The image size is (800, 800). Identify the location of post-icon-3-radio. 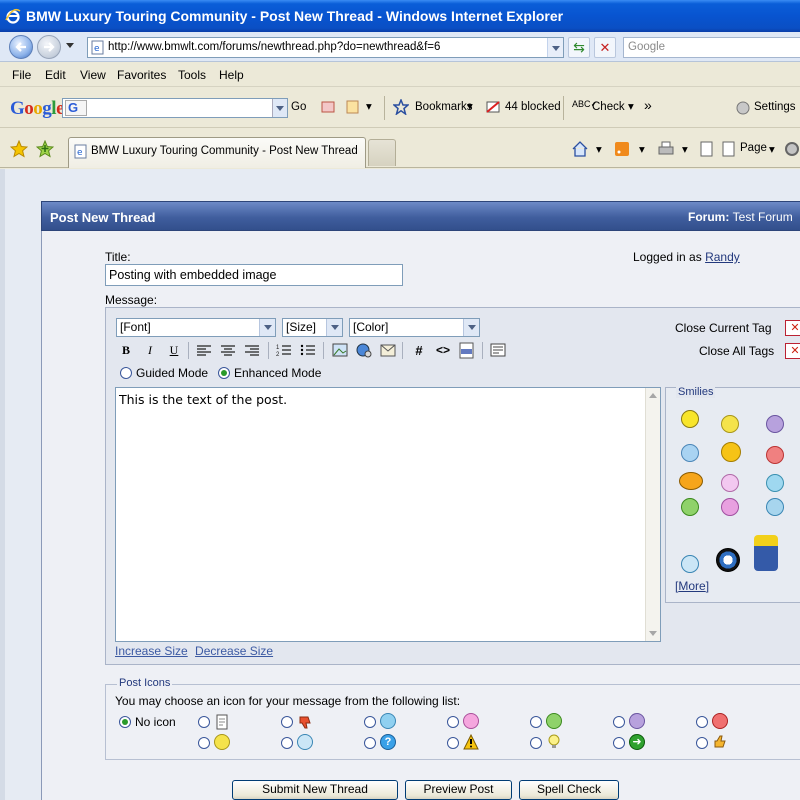
(370, 722).